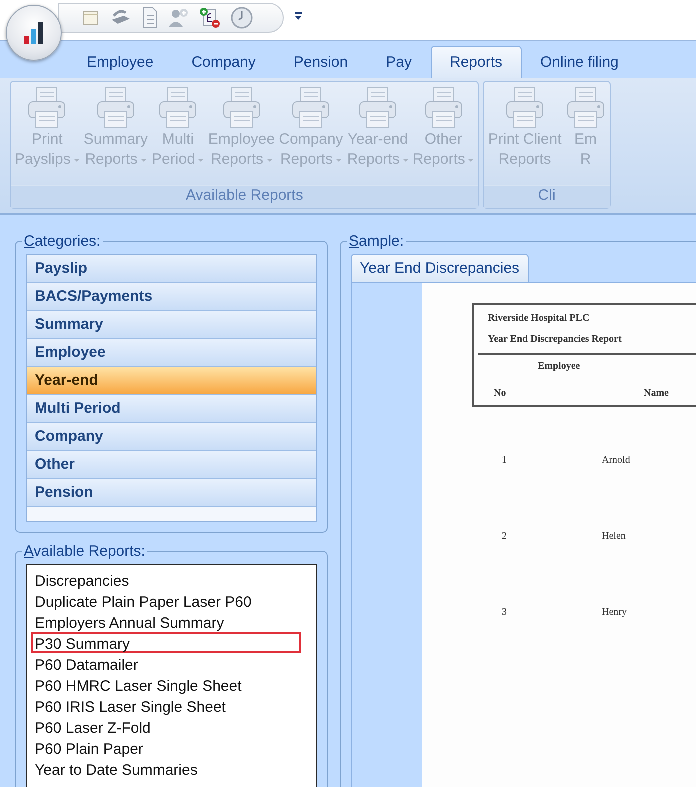  Describe the element at coordinates (171, 381) in the screenshot. I see `category-item: Year-end` at that location.